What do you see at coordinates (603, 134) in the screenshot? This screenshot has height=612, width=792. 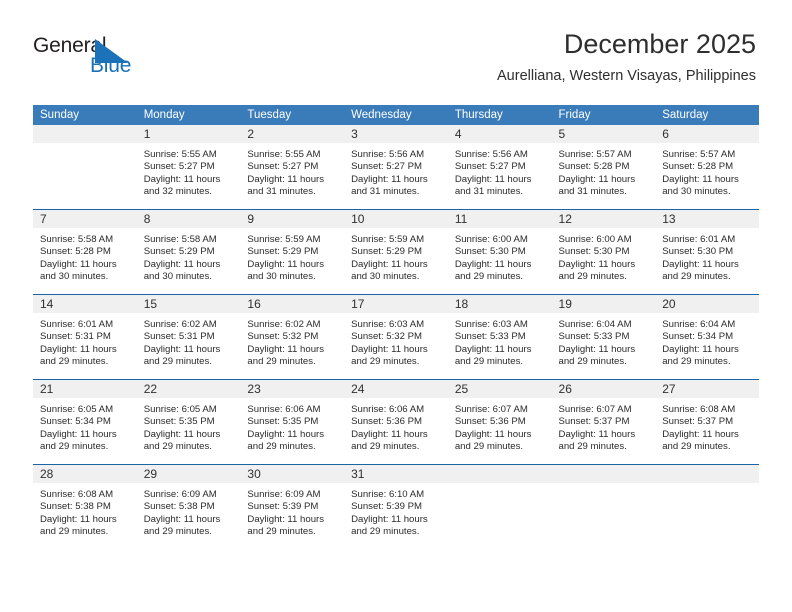 I see `day-number: 5` at bounding box center [603, 134].